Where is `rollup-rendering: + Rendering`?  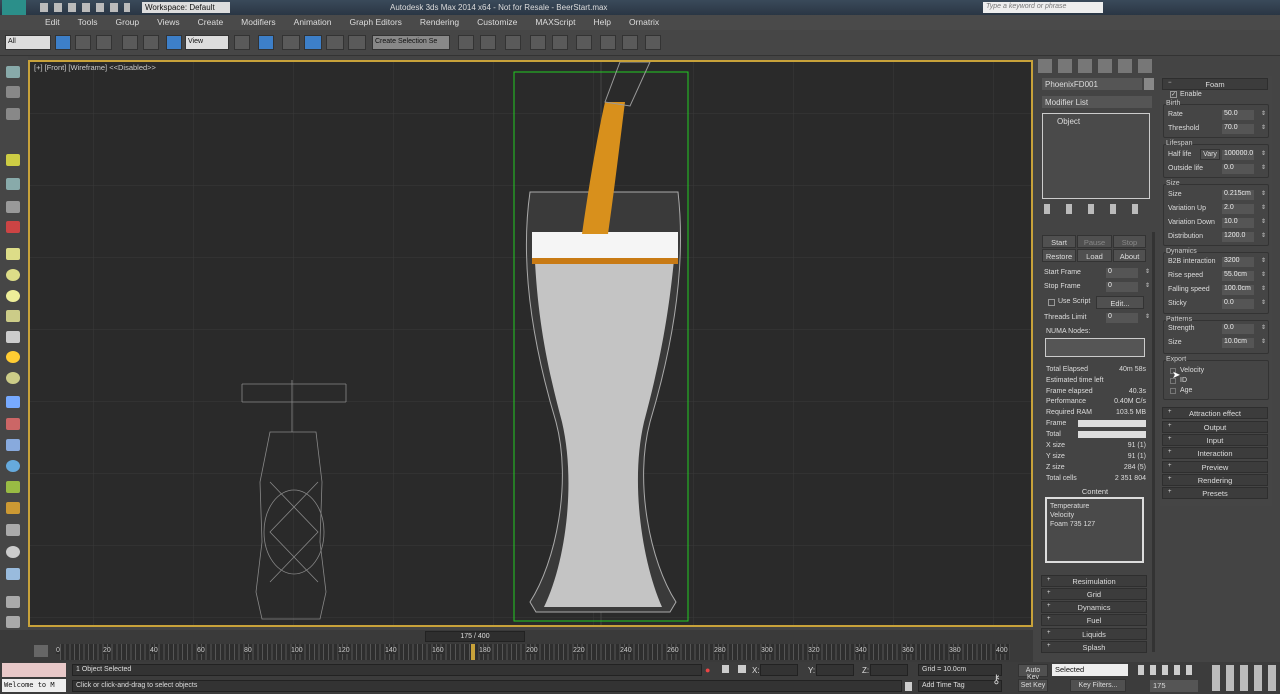 rollup-rendering: + Rendering is located at coordinates (1215, 480).